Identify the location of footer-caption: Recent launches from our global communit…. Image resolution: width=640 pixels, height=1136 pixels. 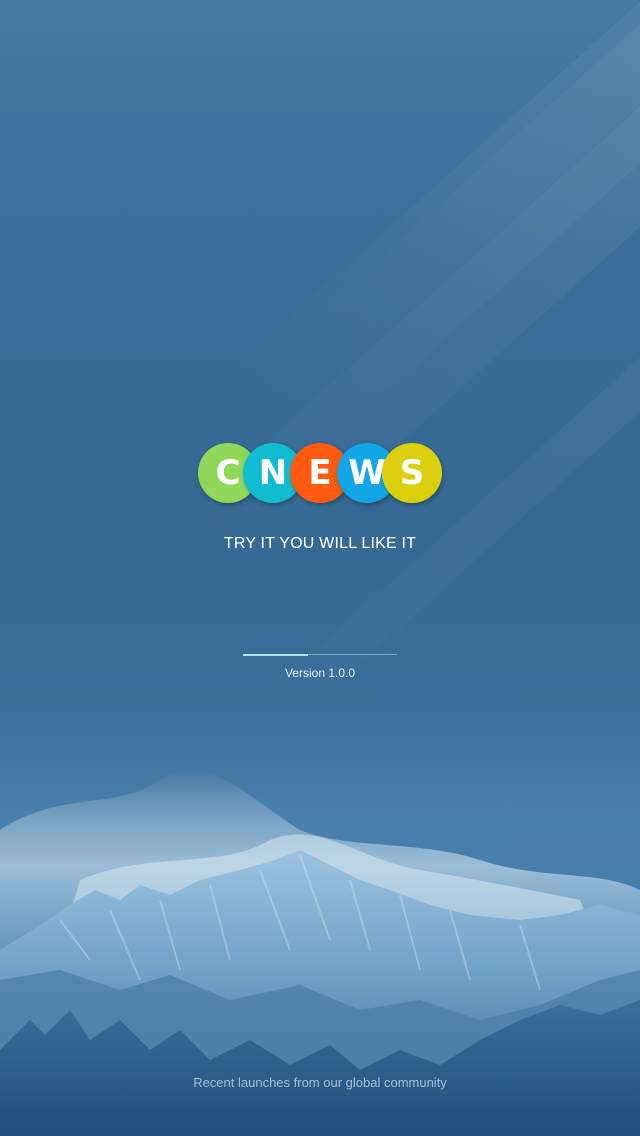
(320, 1082).